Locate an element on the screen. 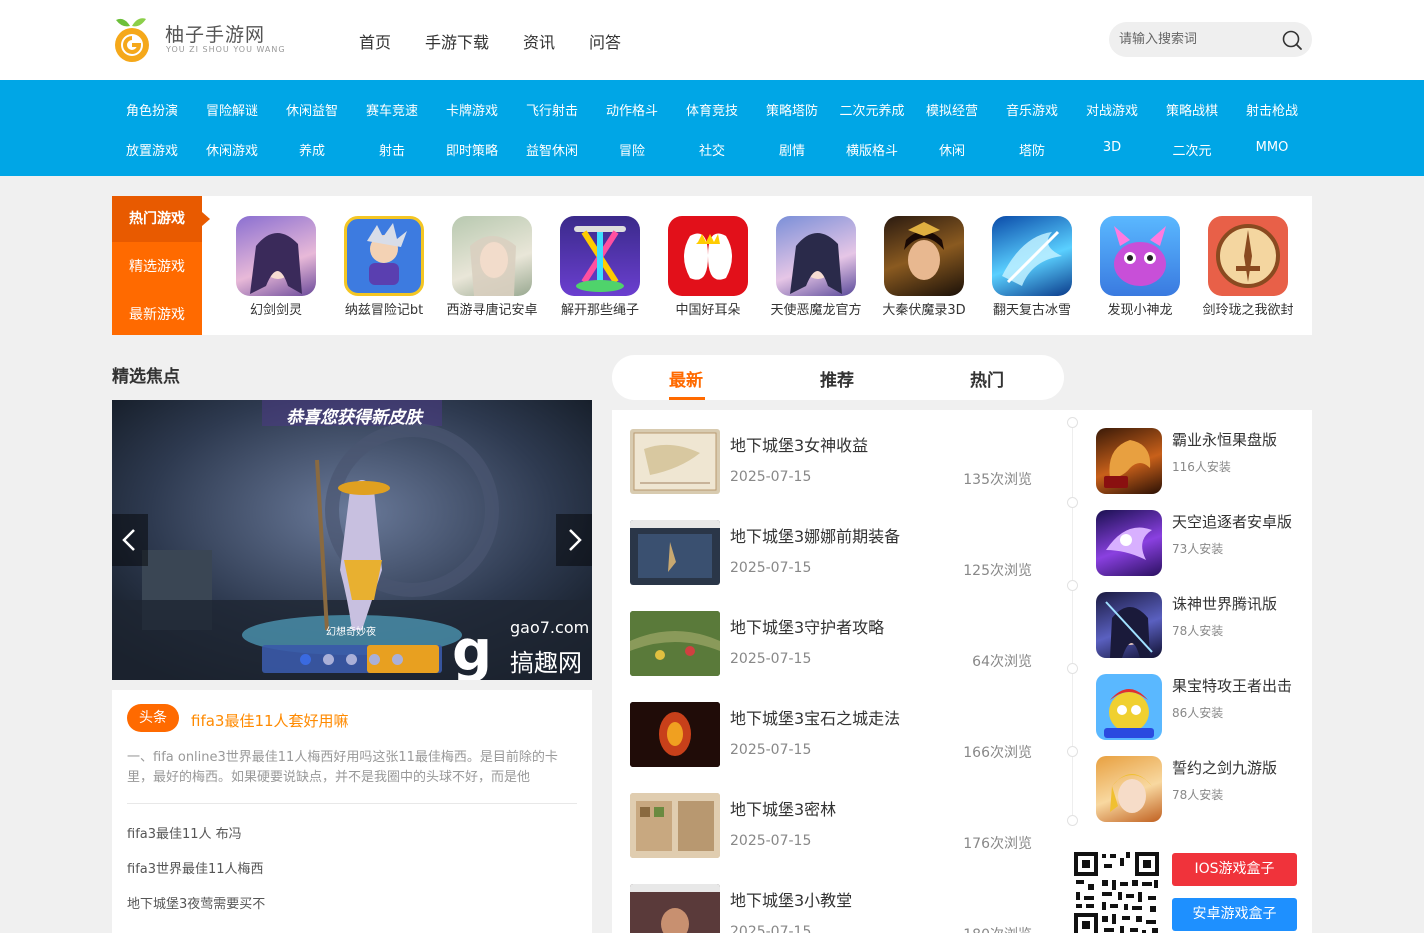 This screenshot has width=1424, height=933. category-link: 塔防 is located at coordinates (1032, 149).